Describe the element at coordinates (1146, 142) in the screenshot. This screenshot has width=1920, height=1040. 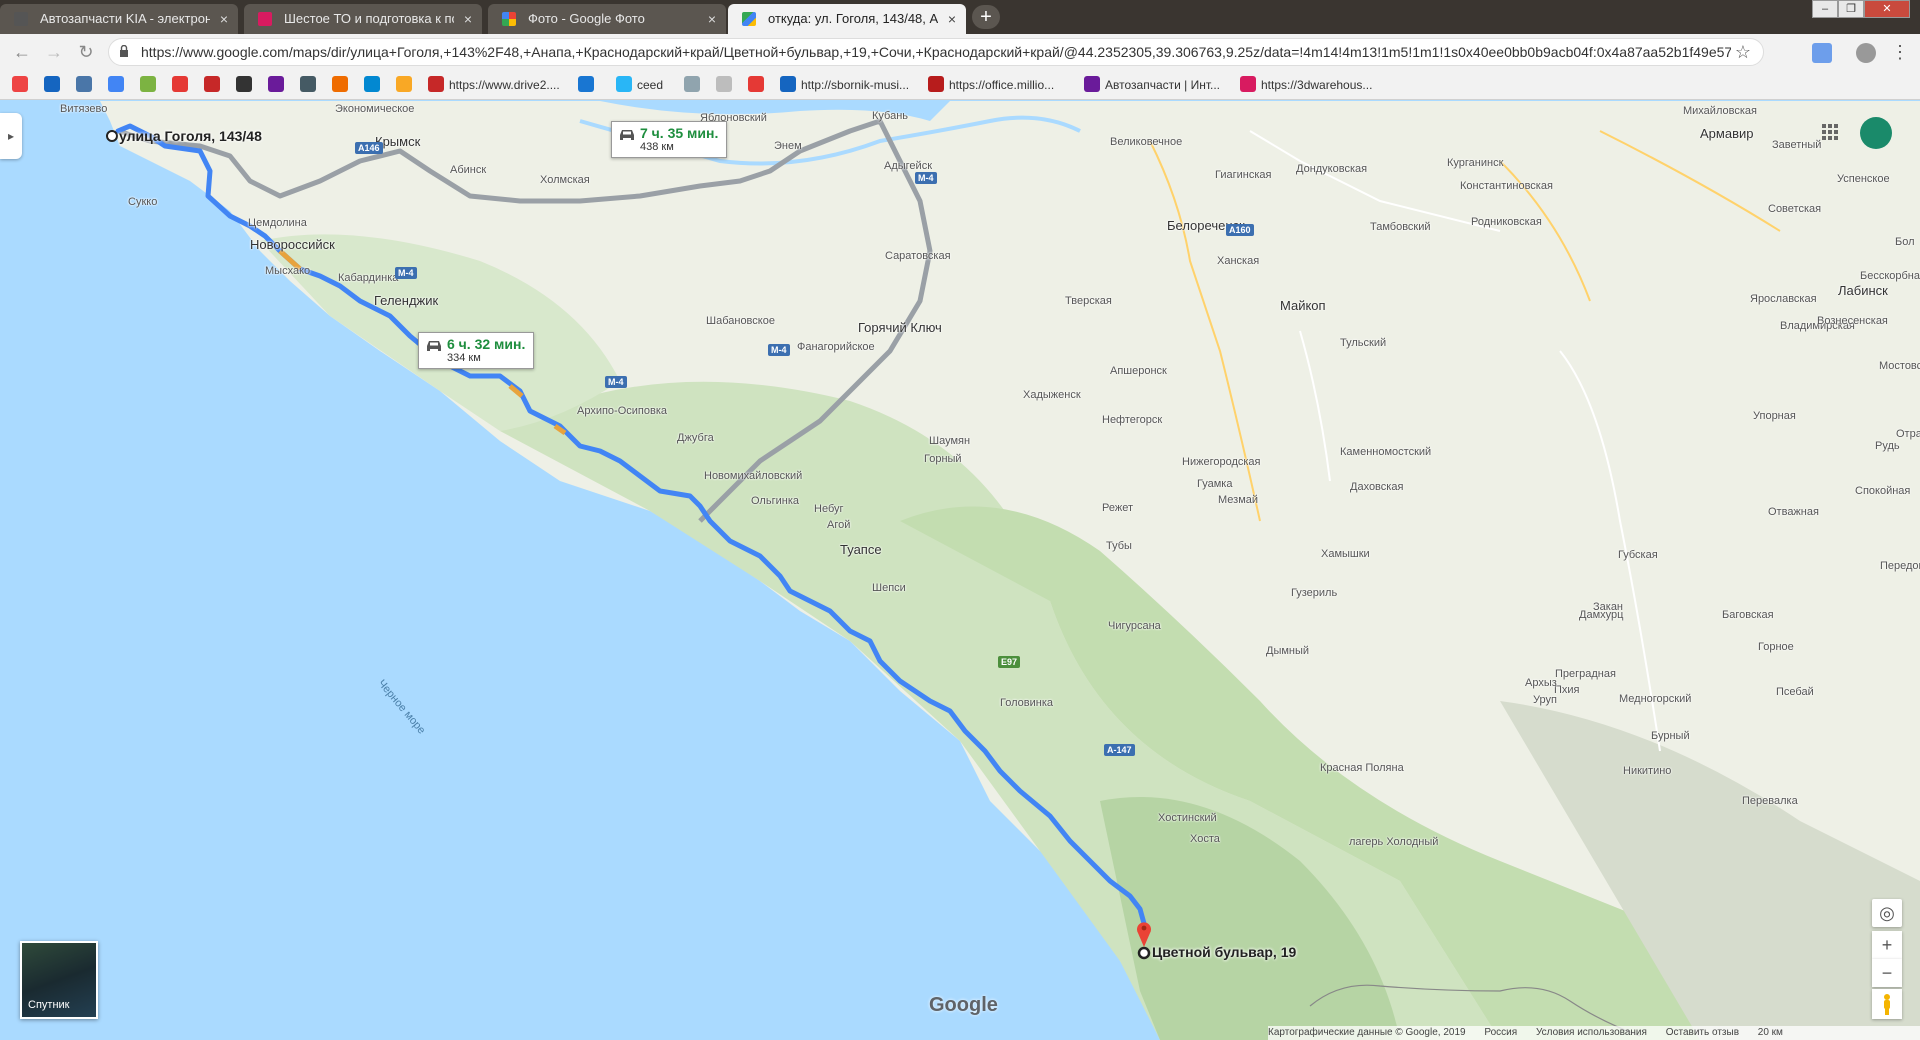
I see `place-label: Великовечное` at that location.